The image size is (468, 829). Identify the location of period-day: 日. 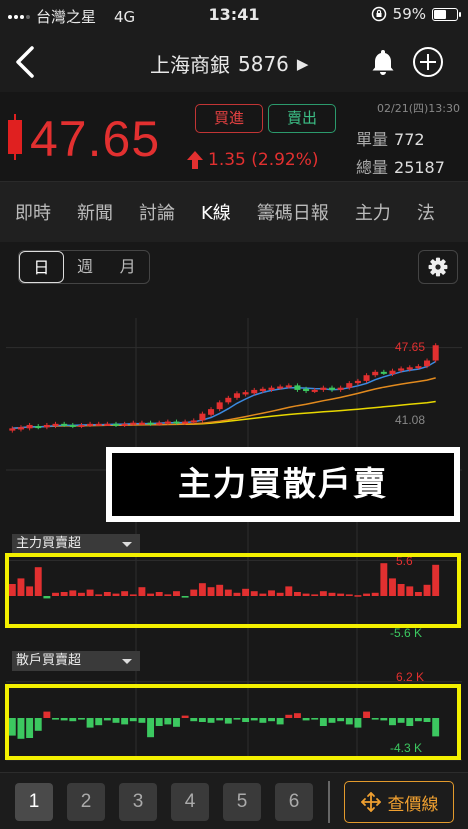
(41, 267).